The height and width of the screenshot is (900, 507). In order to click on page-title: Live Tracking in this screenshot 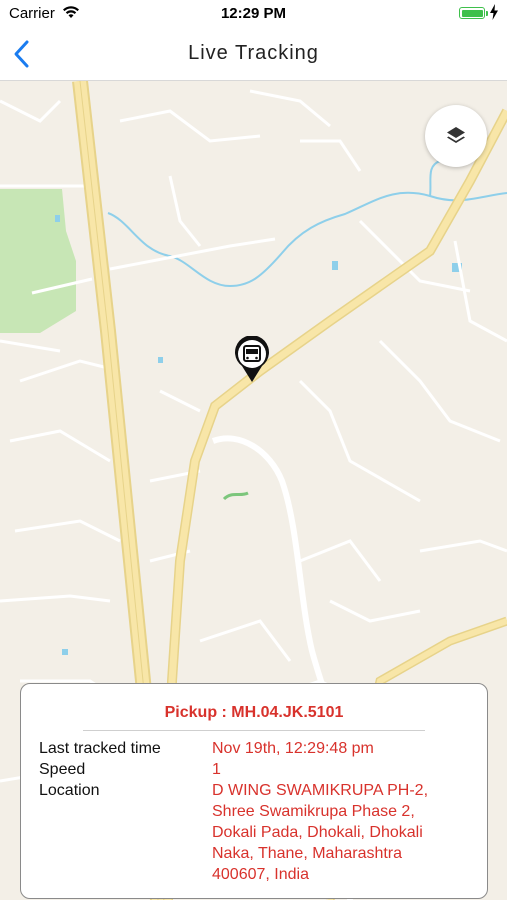, I will do `click(253, 53)`.